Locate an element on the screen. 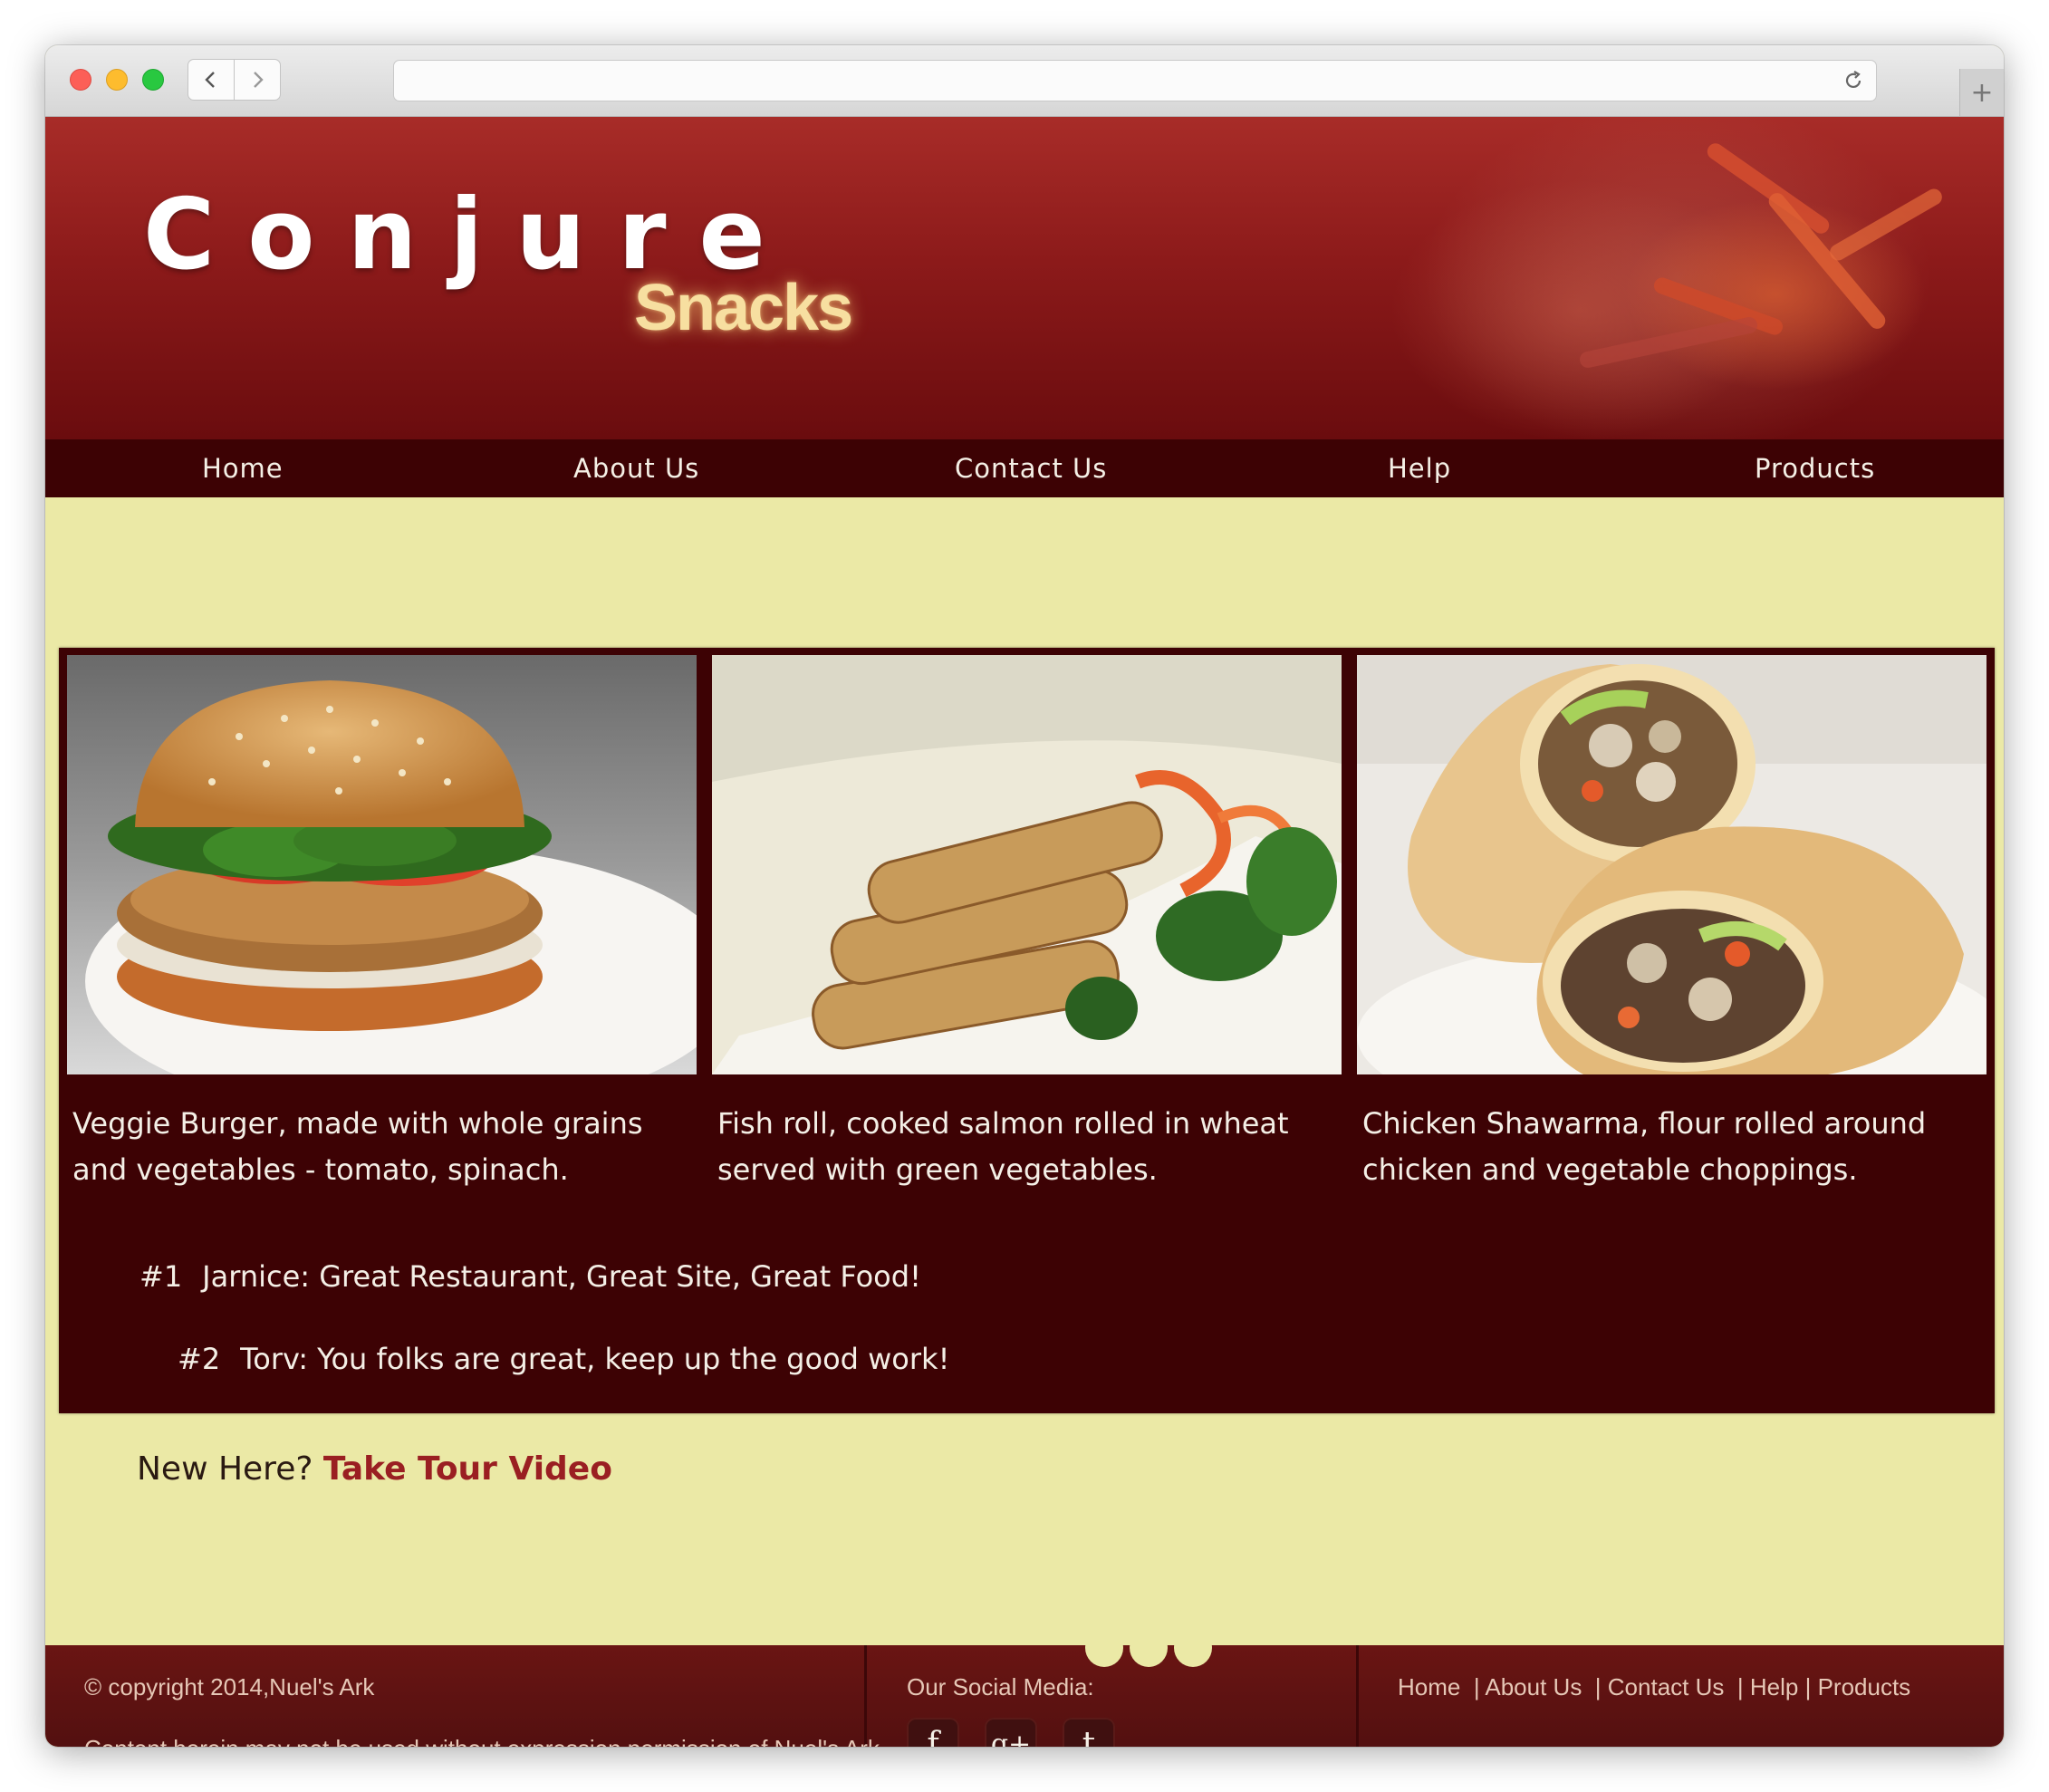  new-here-label: New Here? is located at coordinates (225, 1469).